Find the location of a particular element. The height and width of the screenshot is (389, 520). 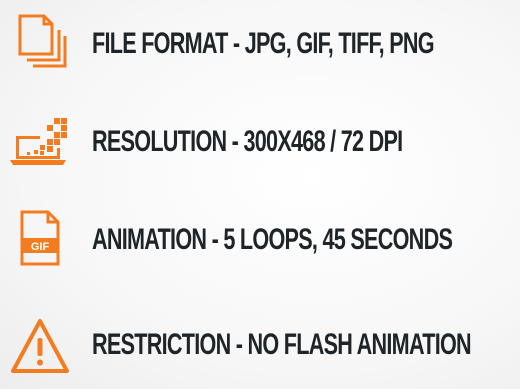

laptop-resolution-icon is located at coordinates (40, 142).